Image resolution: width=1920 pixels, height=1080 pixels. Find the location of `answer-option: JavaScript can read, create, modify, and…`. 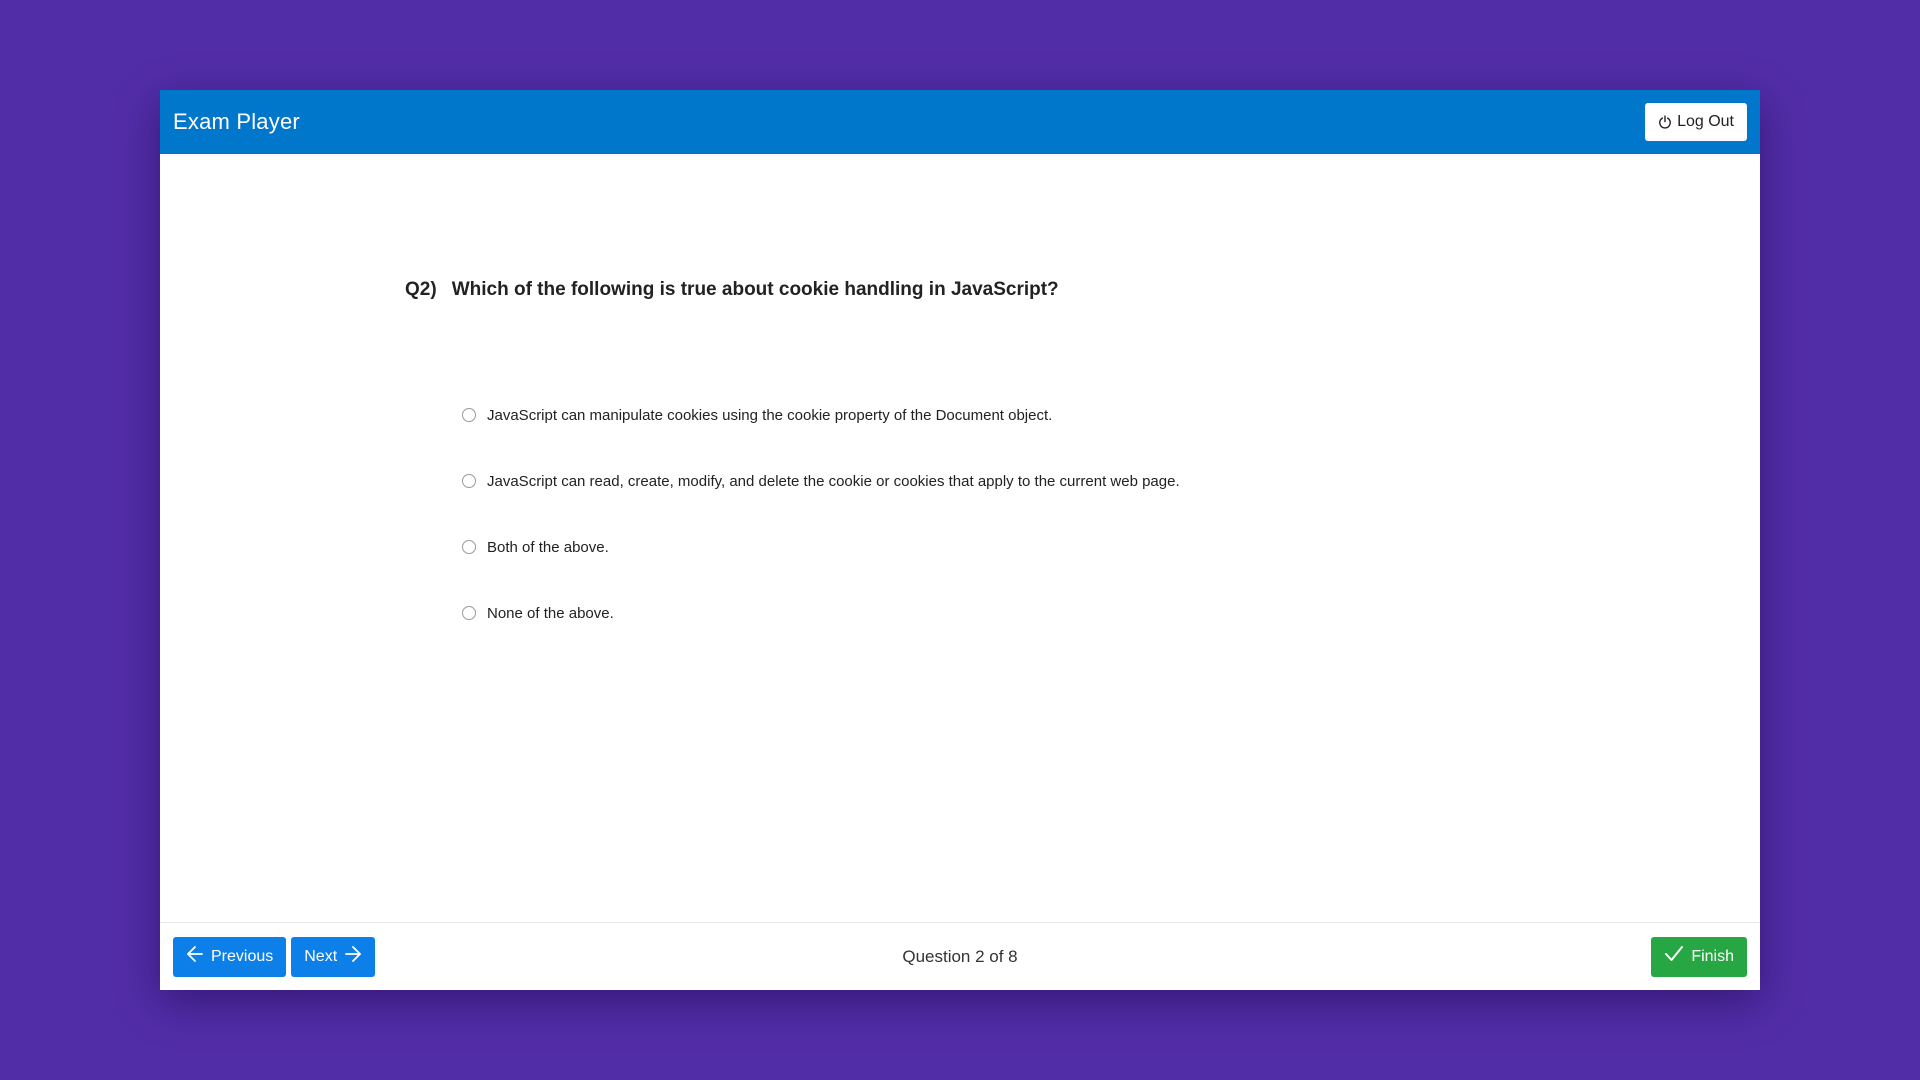

answer-option: JavaScript can read, create, modify, and… is located at coordinates (821, 481).